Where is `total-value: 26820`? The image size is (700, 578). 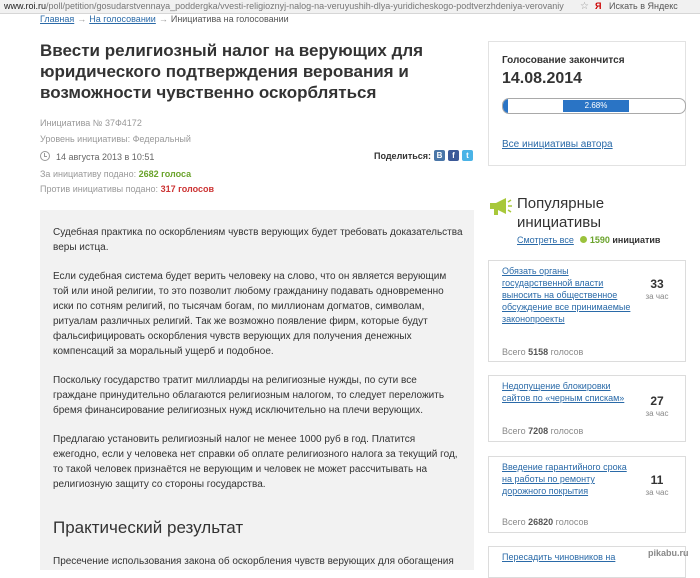
total-value: 26820 is located at coordinates (541, 522).